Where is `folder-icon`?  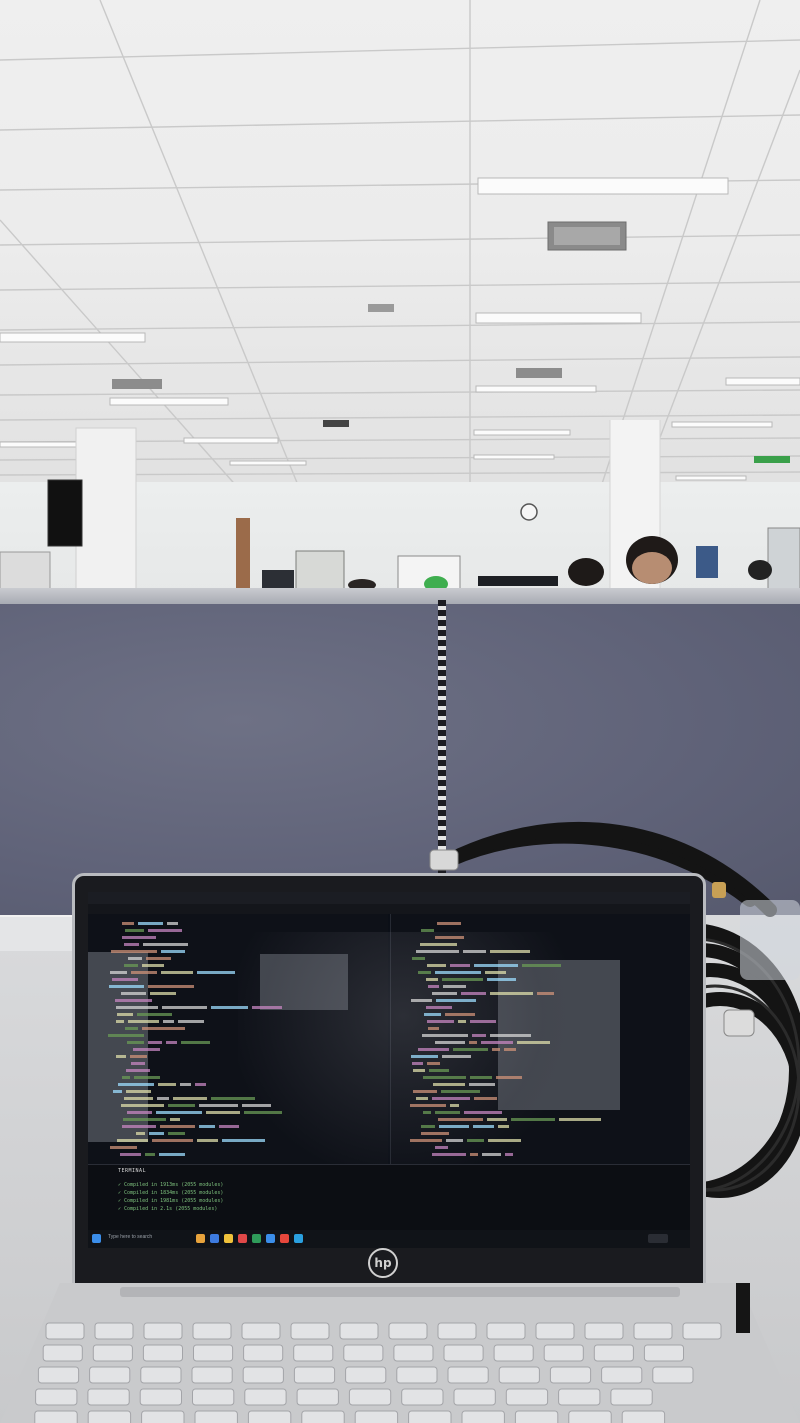
folder-icon is located at coordinates (228, 1238).